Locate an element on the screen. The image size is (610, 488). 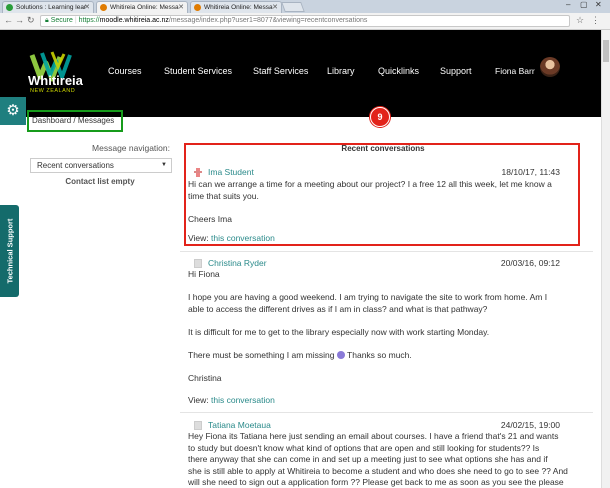
technical-support-label: Technical Support is located at coordinates (9, 251).